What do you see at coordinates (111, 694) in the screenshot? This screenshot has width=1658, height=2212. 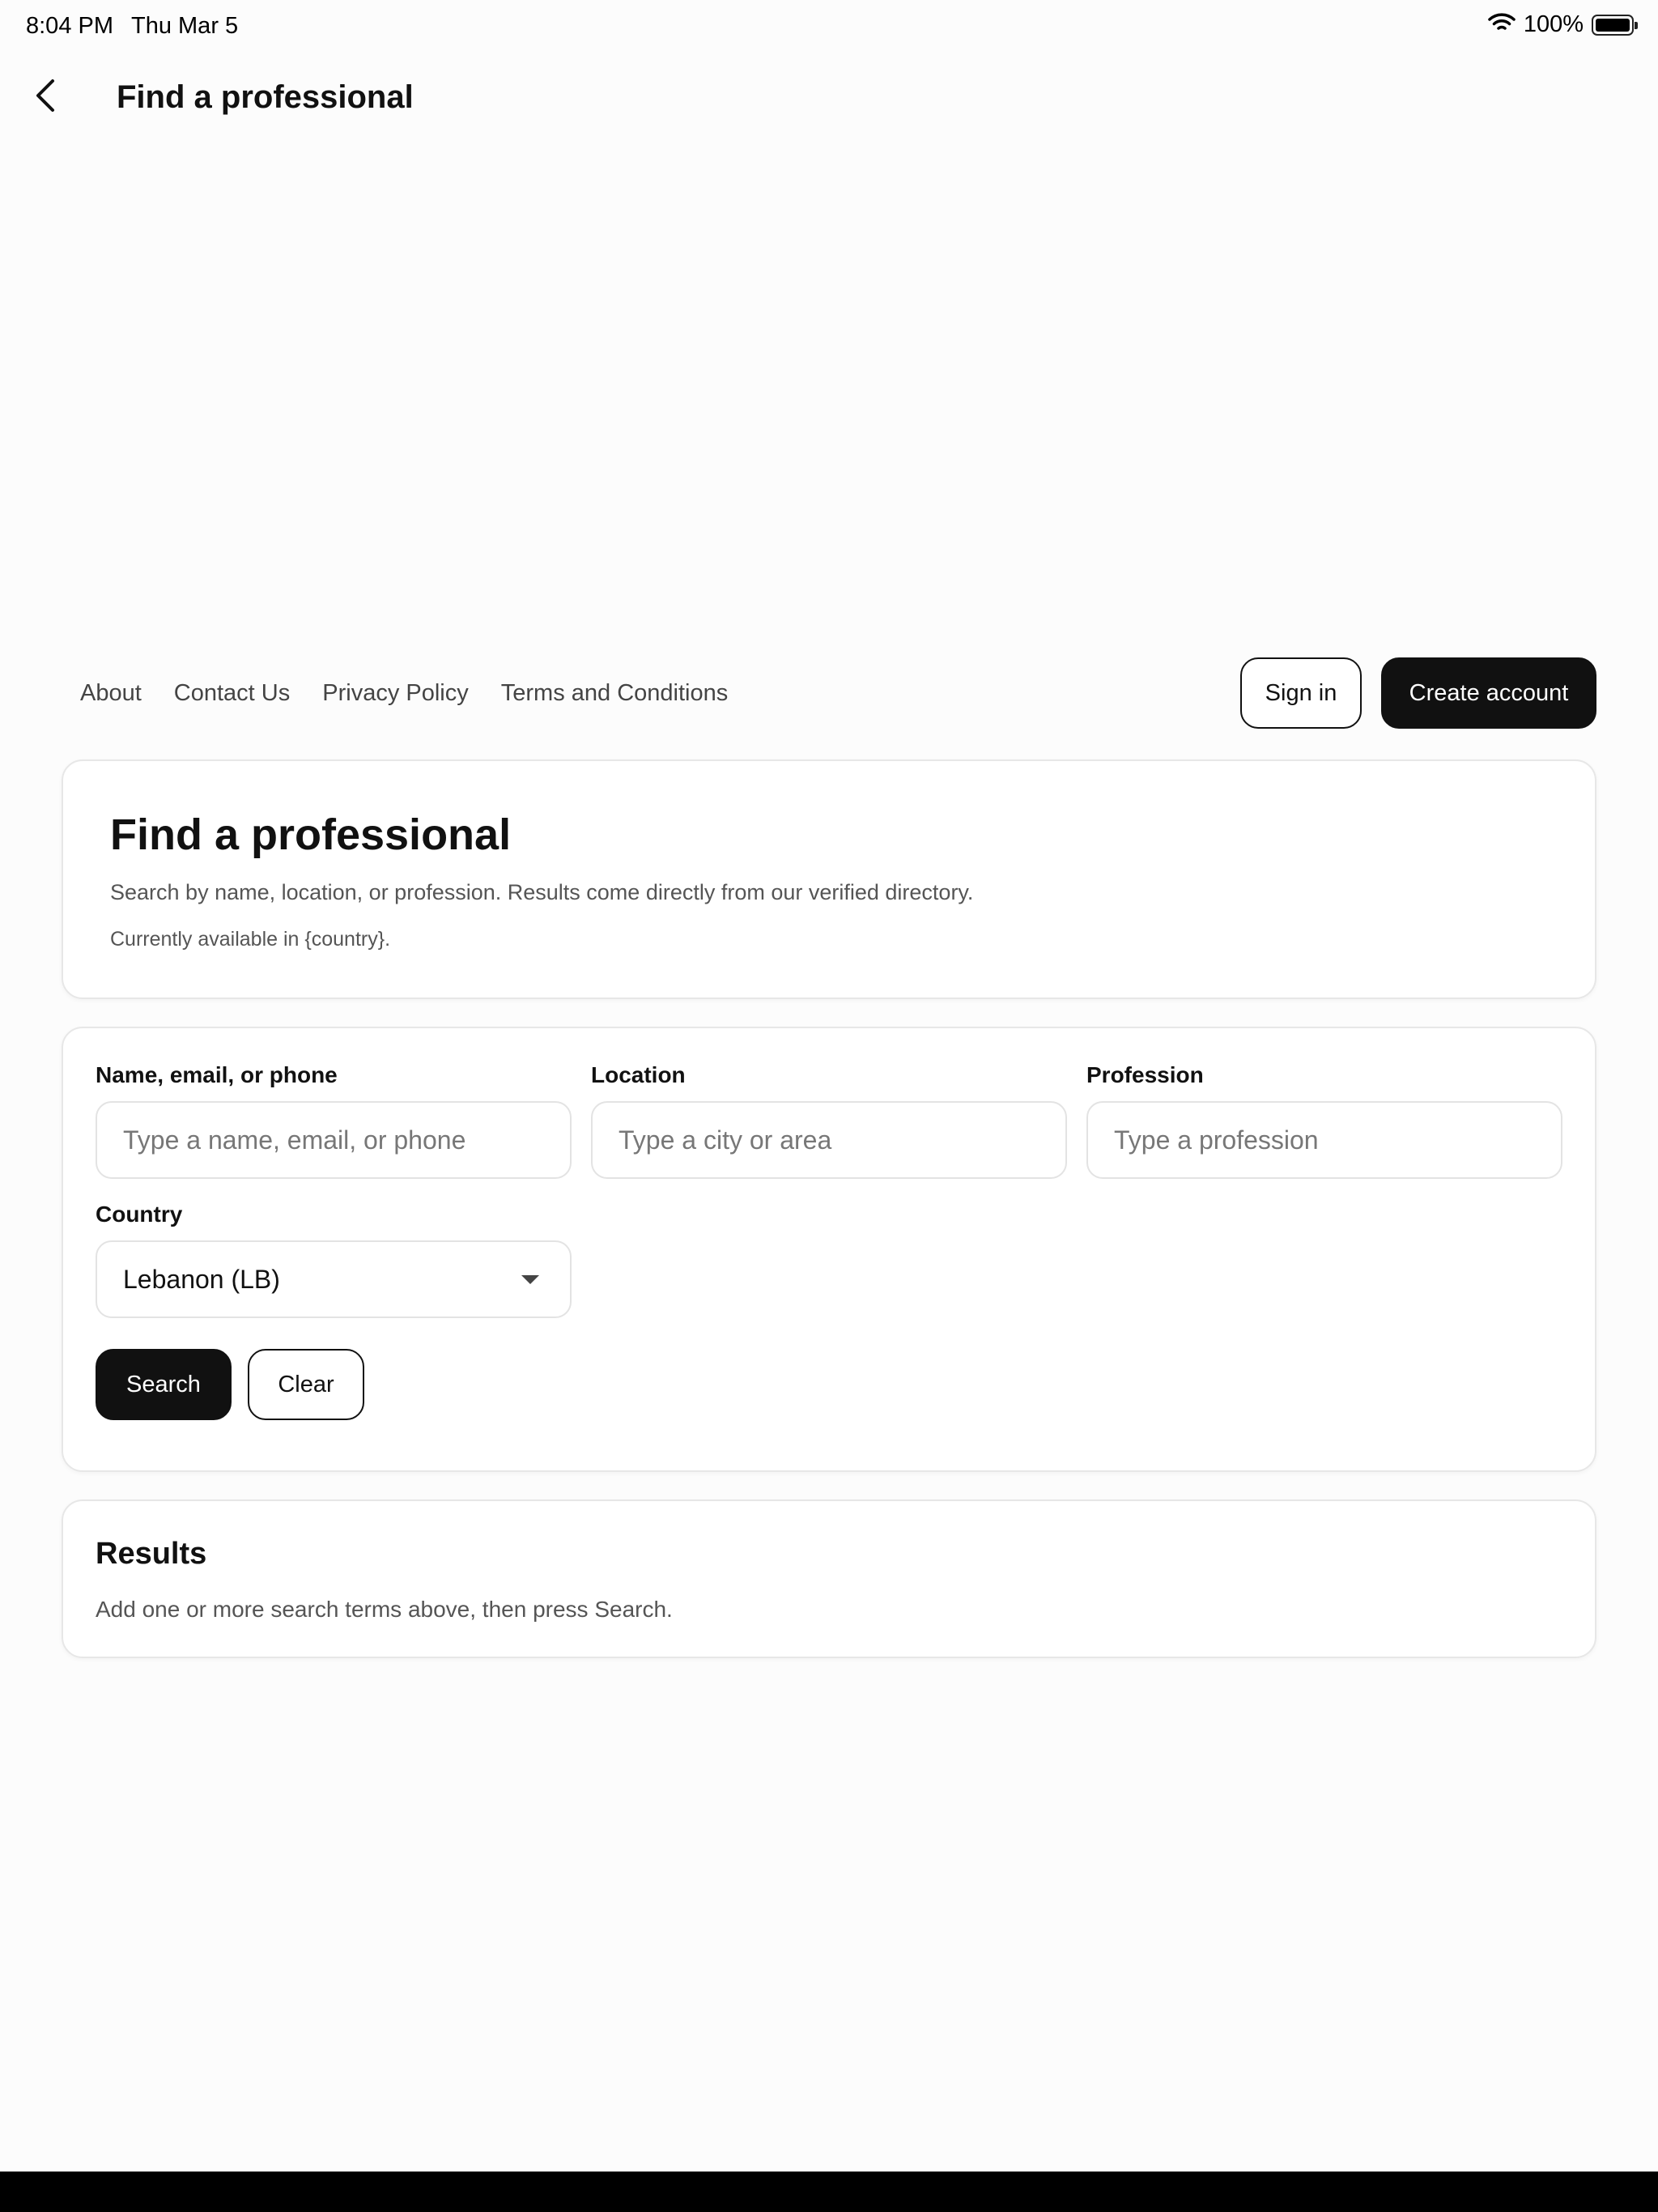 I see `link-about: About` at bounding box center [111, 694].